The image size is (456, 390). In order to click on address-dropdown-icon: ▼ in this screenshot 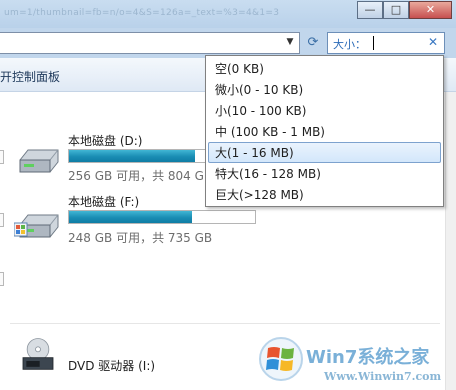, I will do `click(290, 42)`.